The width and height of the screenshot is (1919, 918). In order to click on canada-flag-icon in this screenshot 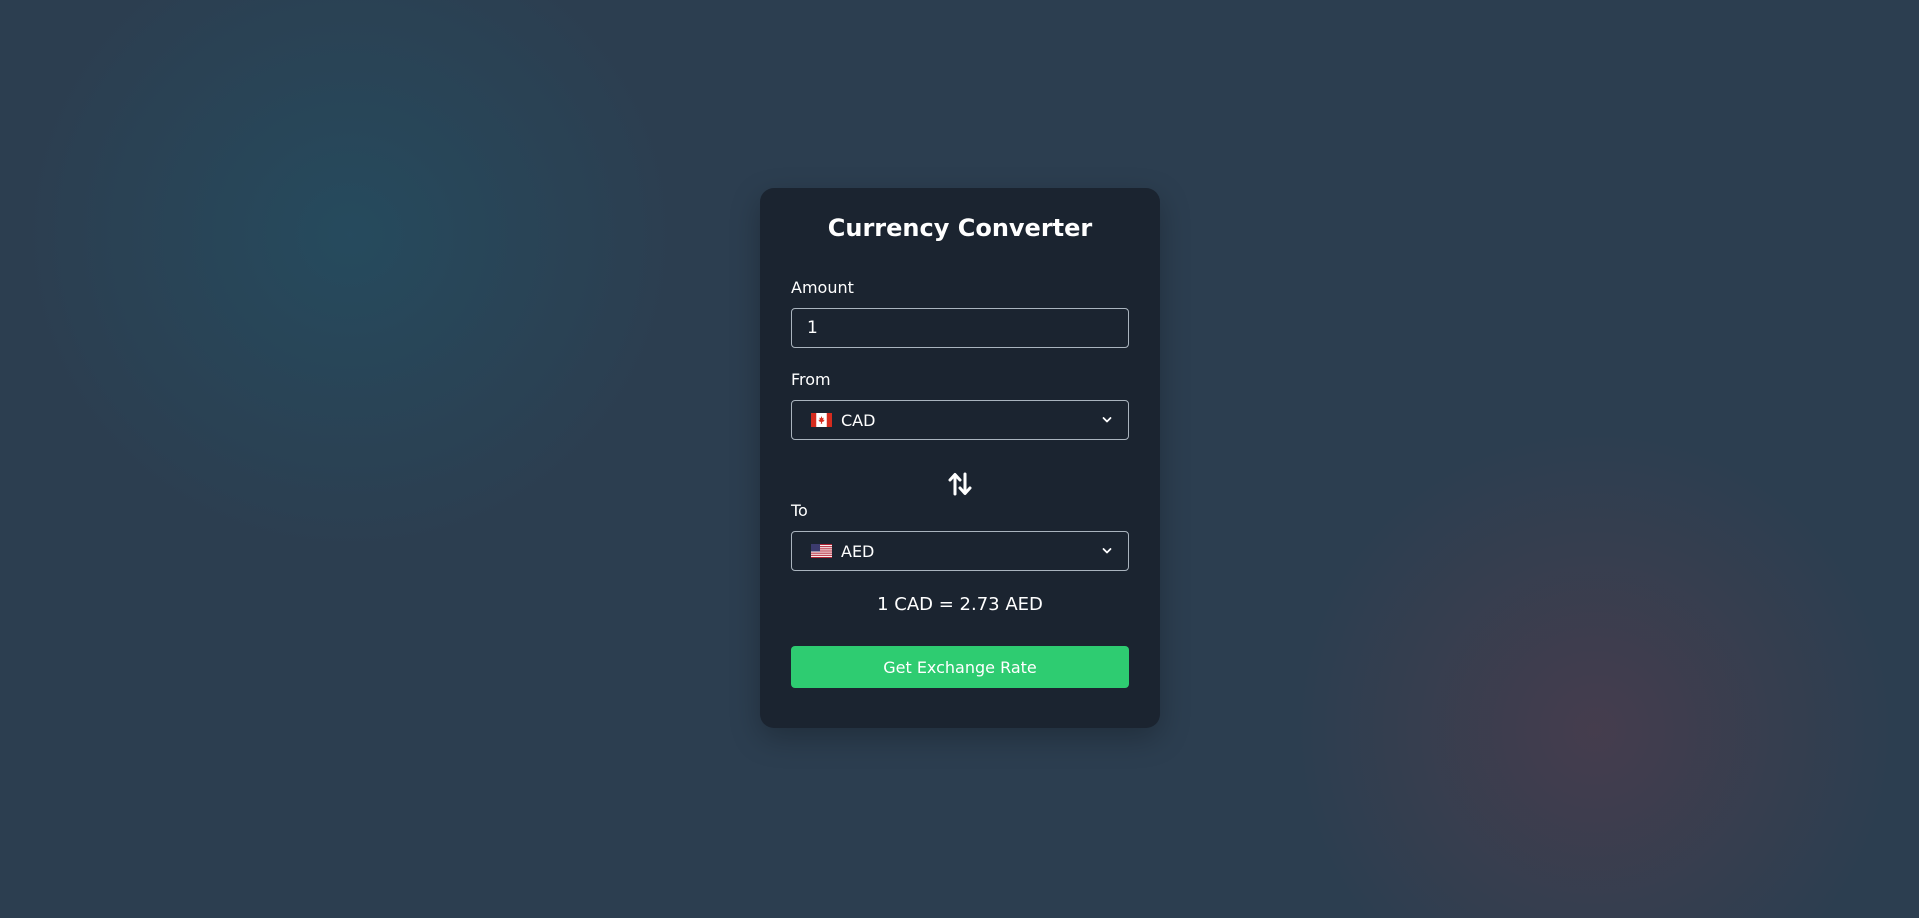, I will do `click(821, 420)`.